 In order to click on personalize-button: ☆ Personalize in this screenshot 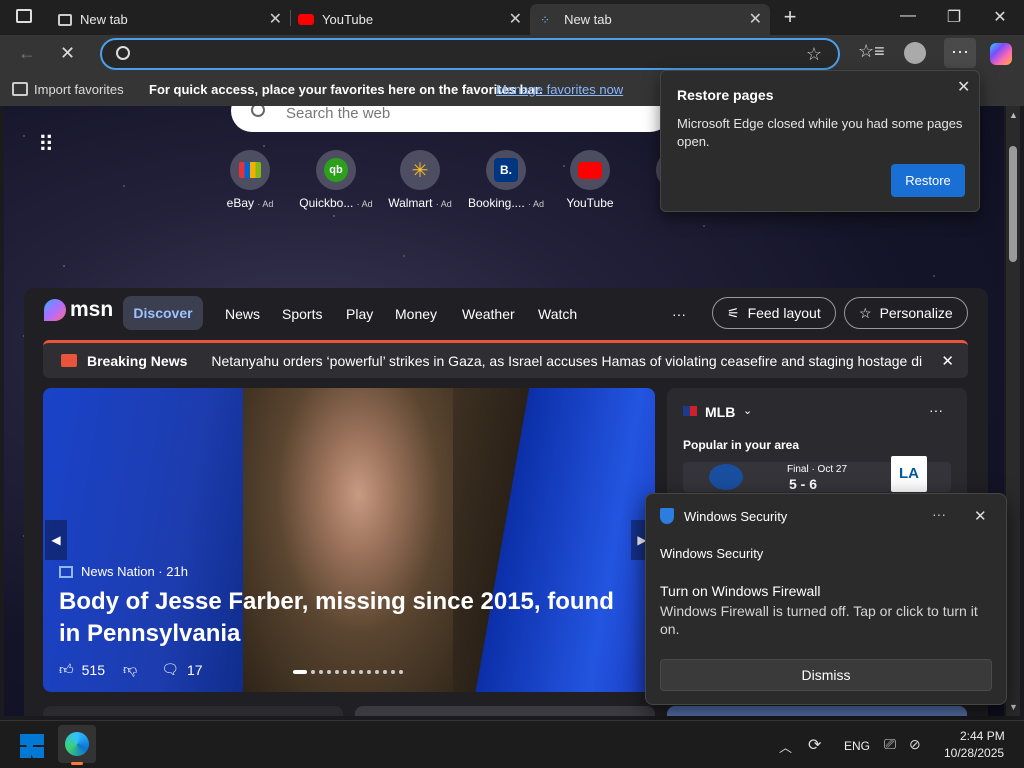, I will do `click(906, 313)`.